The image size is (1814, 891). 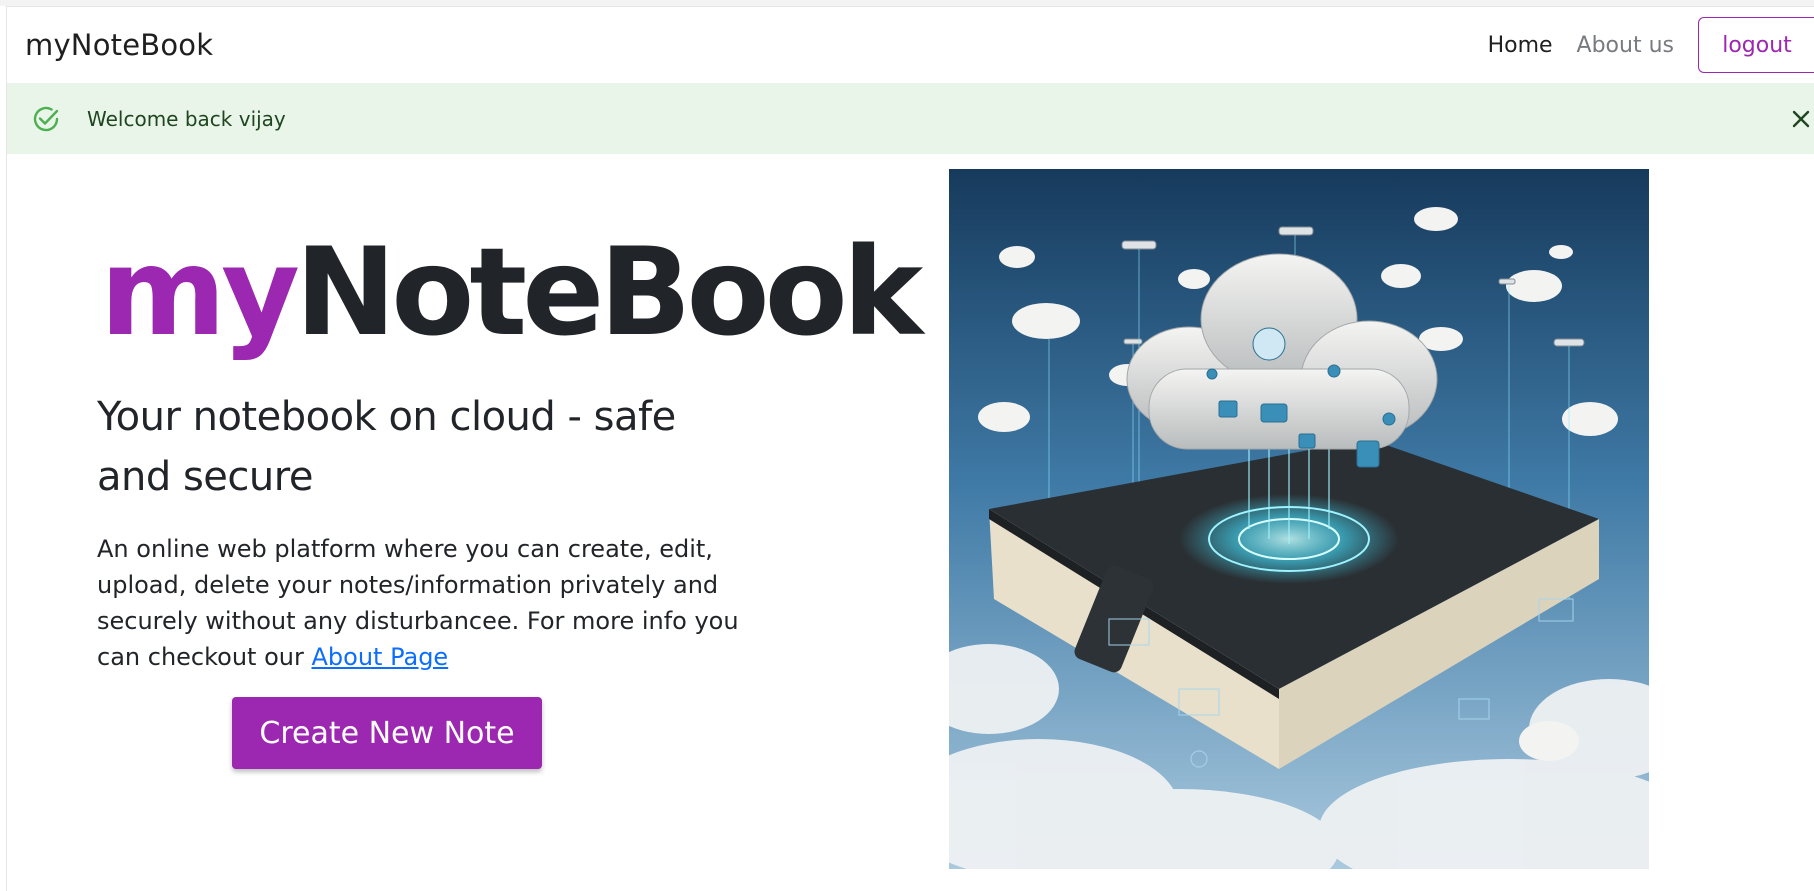 What do you see at coordinates (386, 447) in the screenshot?
I see `hero-subtitle: Your notebook on cloud - safe and secure` at bounding box center [386, 447].